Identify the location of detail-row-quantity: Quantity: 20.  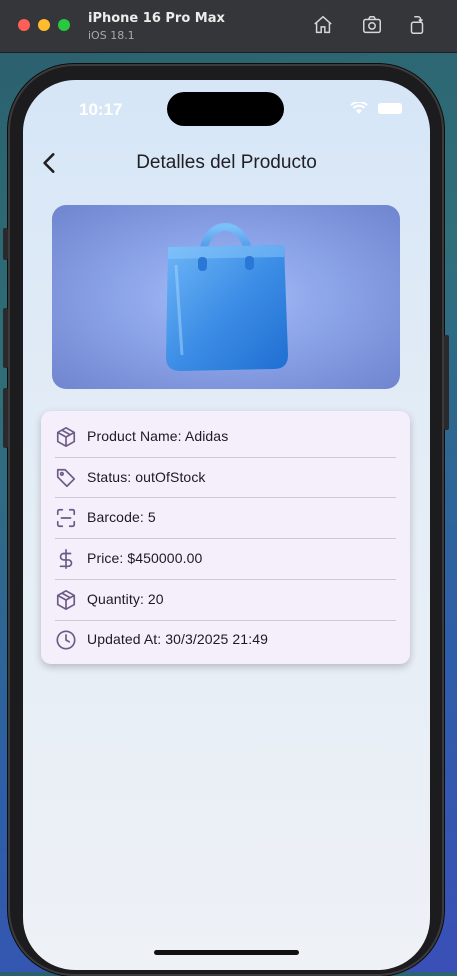
(225, 600).